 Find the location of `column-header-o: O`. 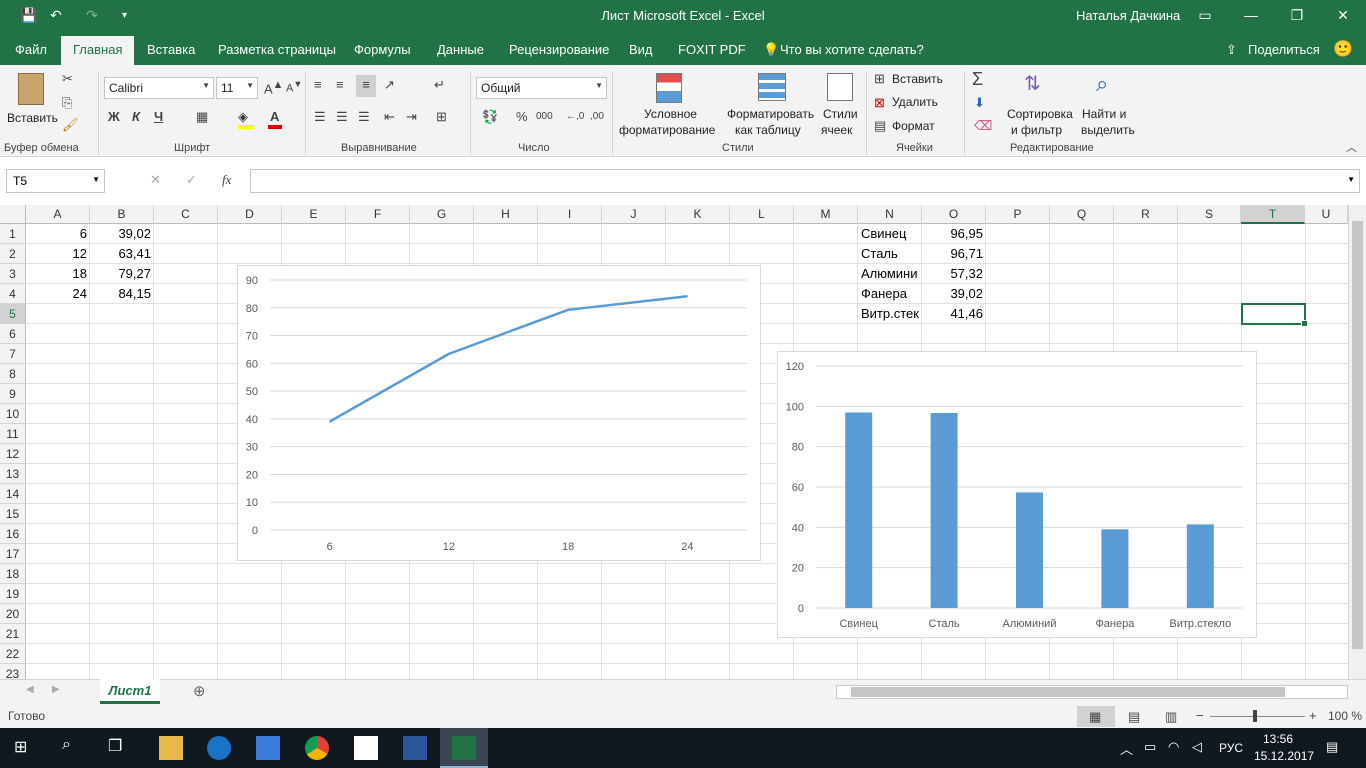

column-header-o: O is located at coordinates (954, 214).